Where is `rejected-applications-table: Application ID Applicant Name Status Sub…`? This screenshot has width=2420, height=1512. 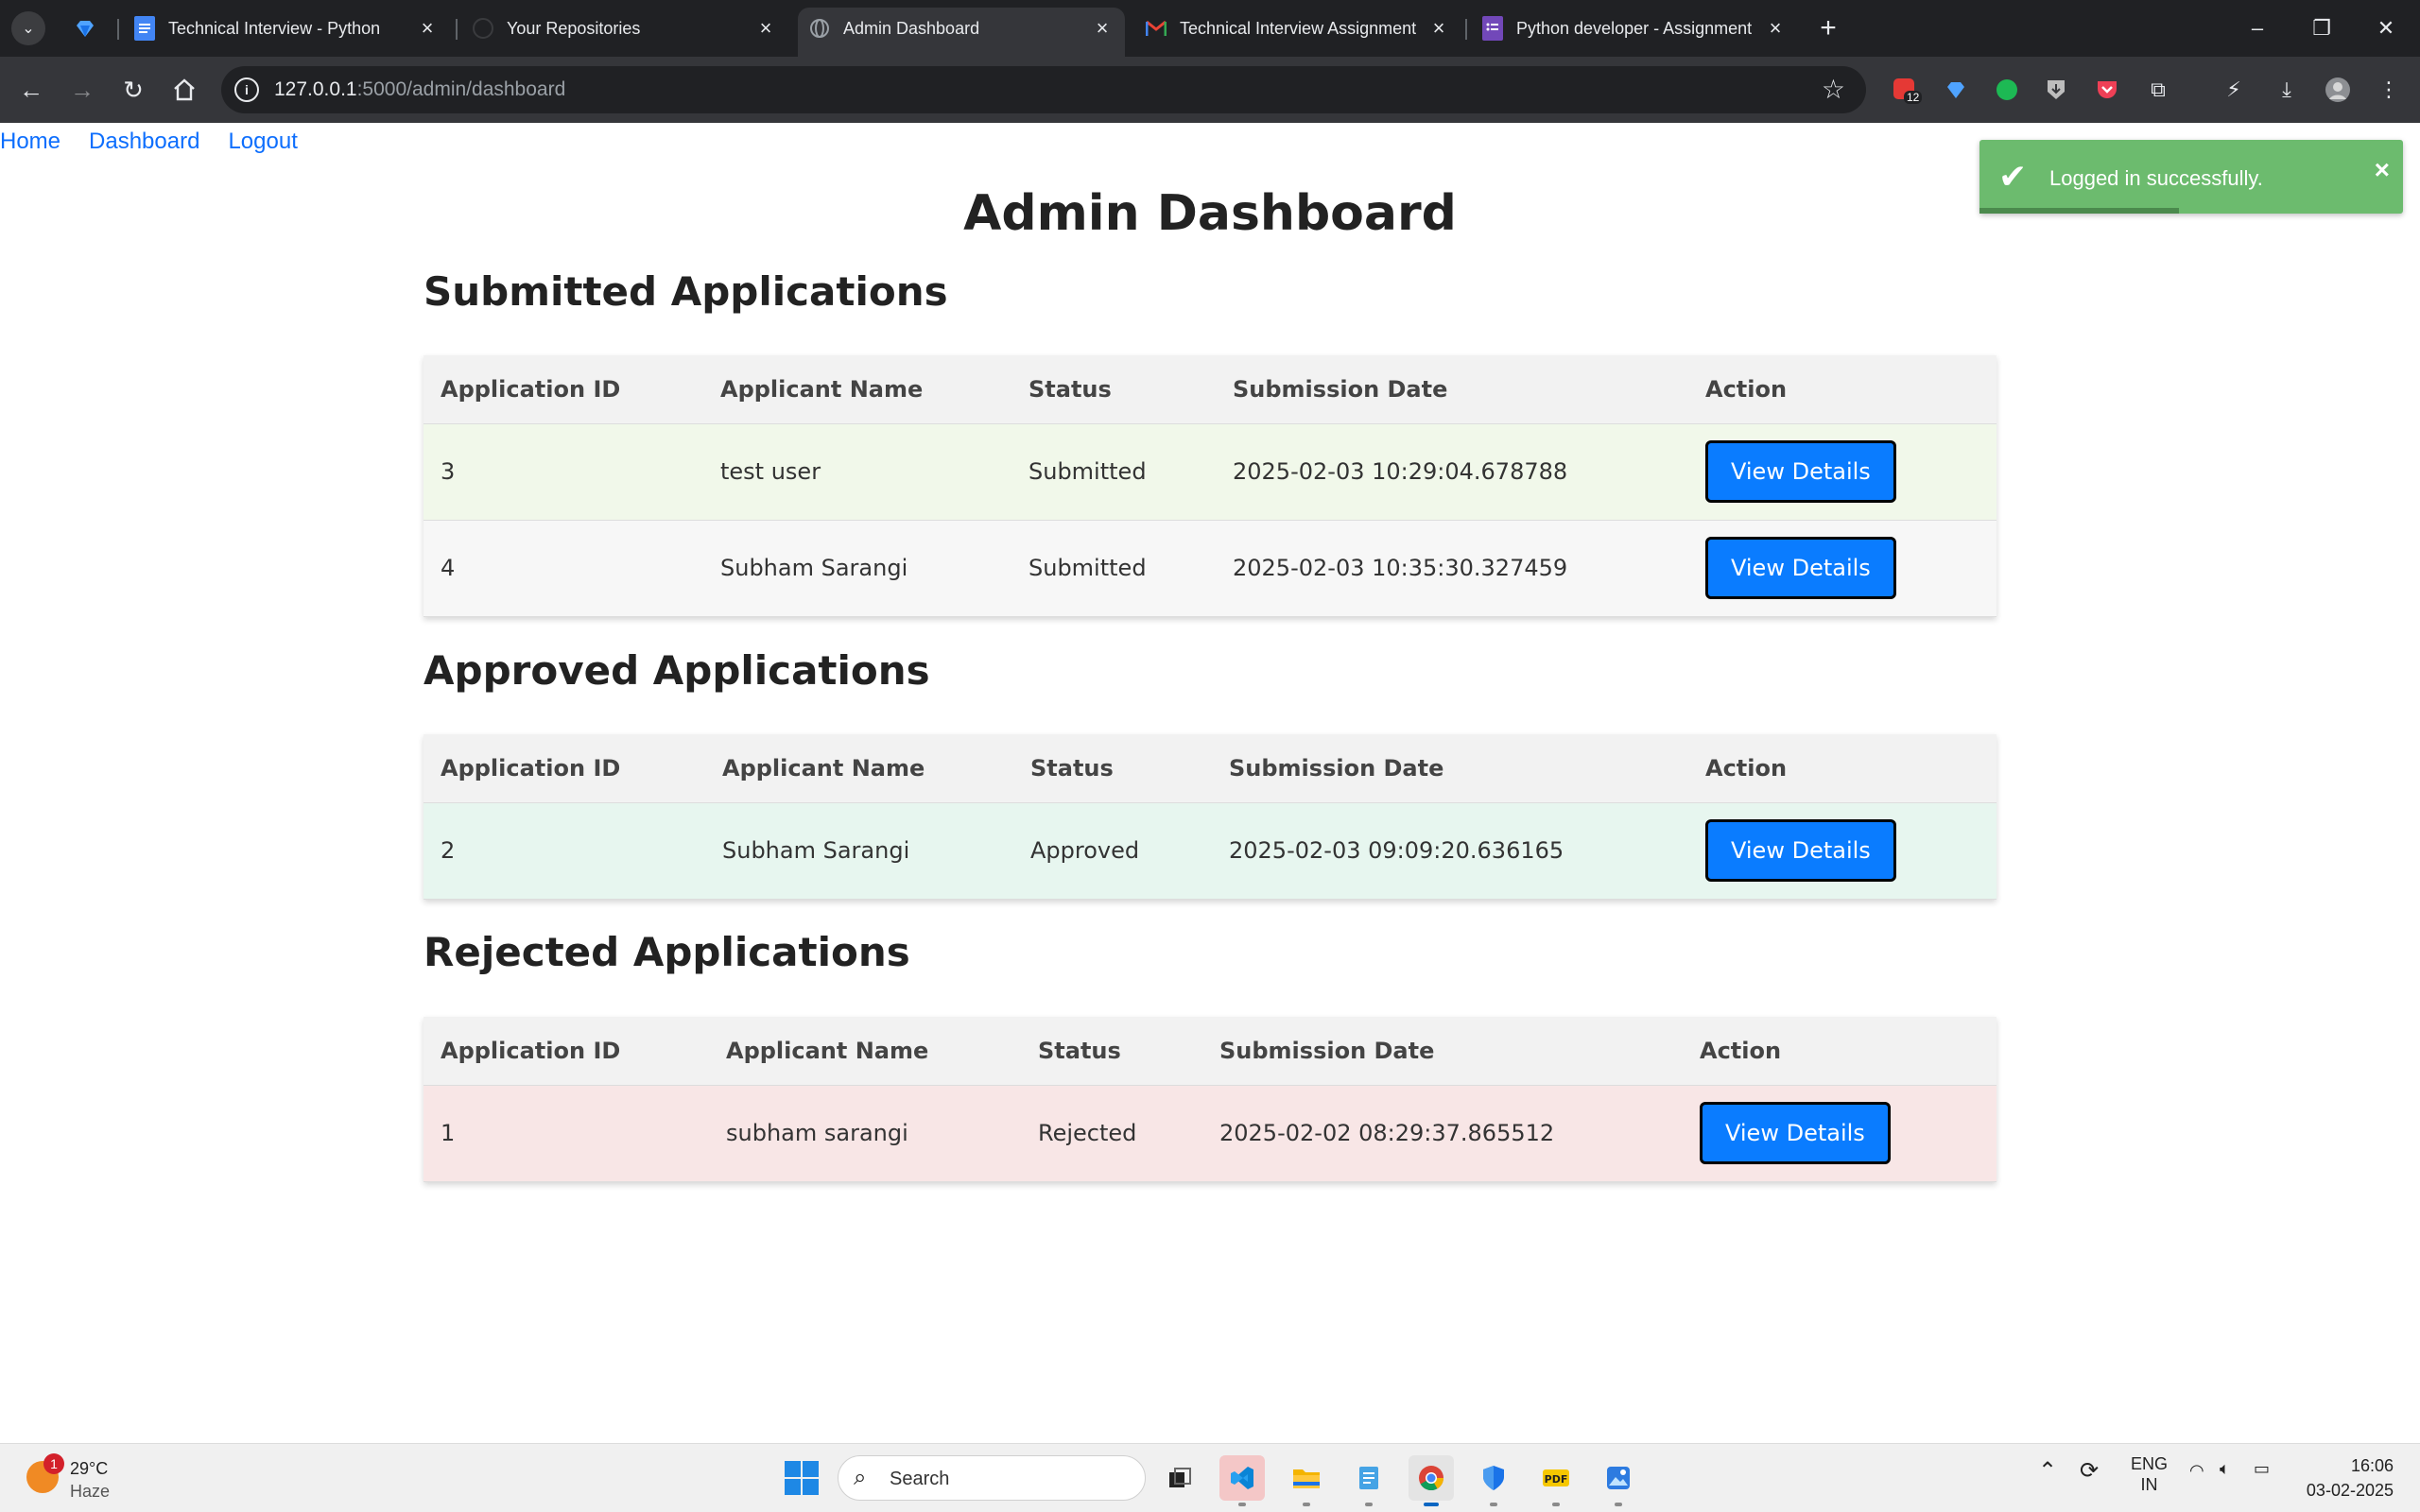
rejected-applications-table: Application ID Applicant Name Status Sub… is located at coordinates (1210, 1099).